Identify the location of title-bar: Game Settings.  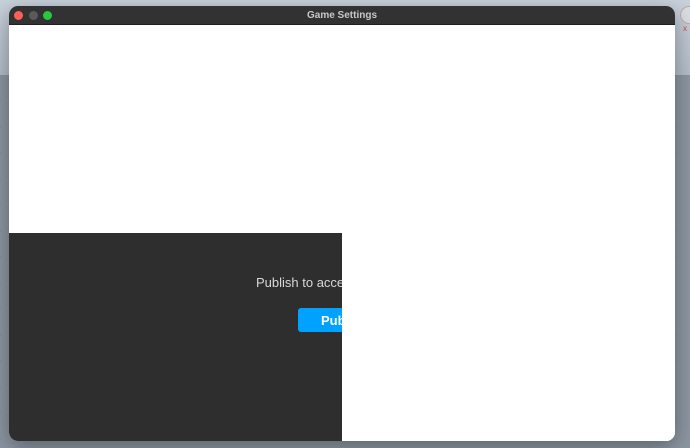
(342, 15).